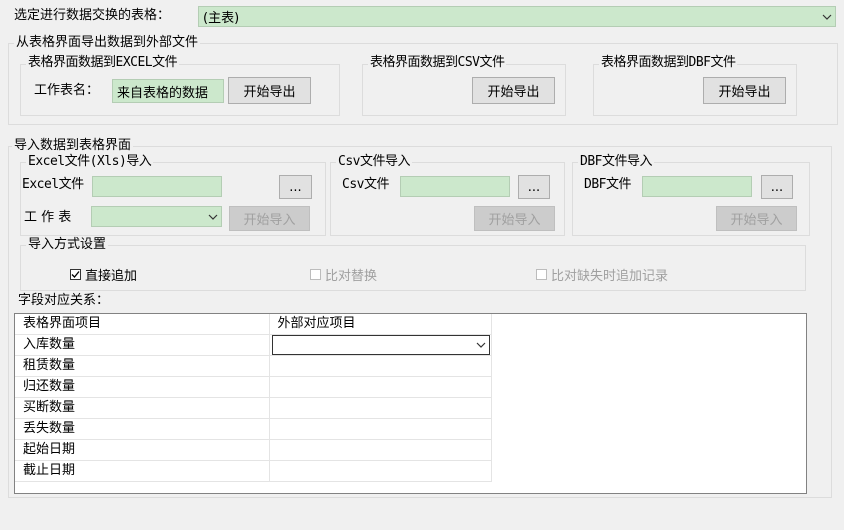 The width and height of the screenshot is (844, 530). I want to click on table-select-value: (主表), so click(221, 18).